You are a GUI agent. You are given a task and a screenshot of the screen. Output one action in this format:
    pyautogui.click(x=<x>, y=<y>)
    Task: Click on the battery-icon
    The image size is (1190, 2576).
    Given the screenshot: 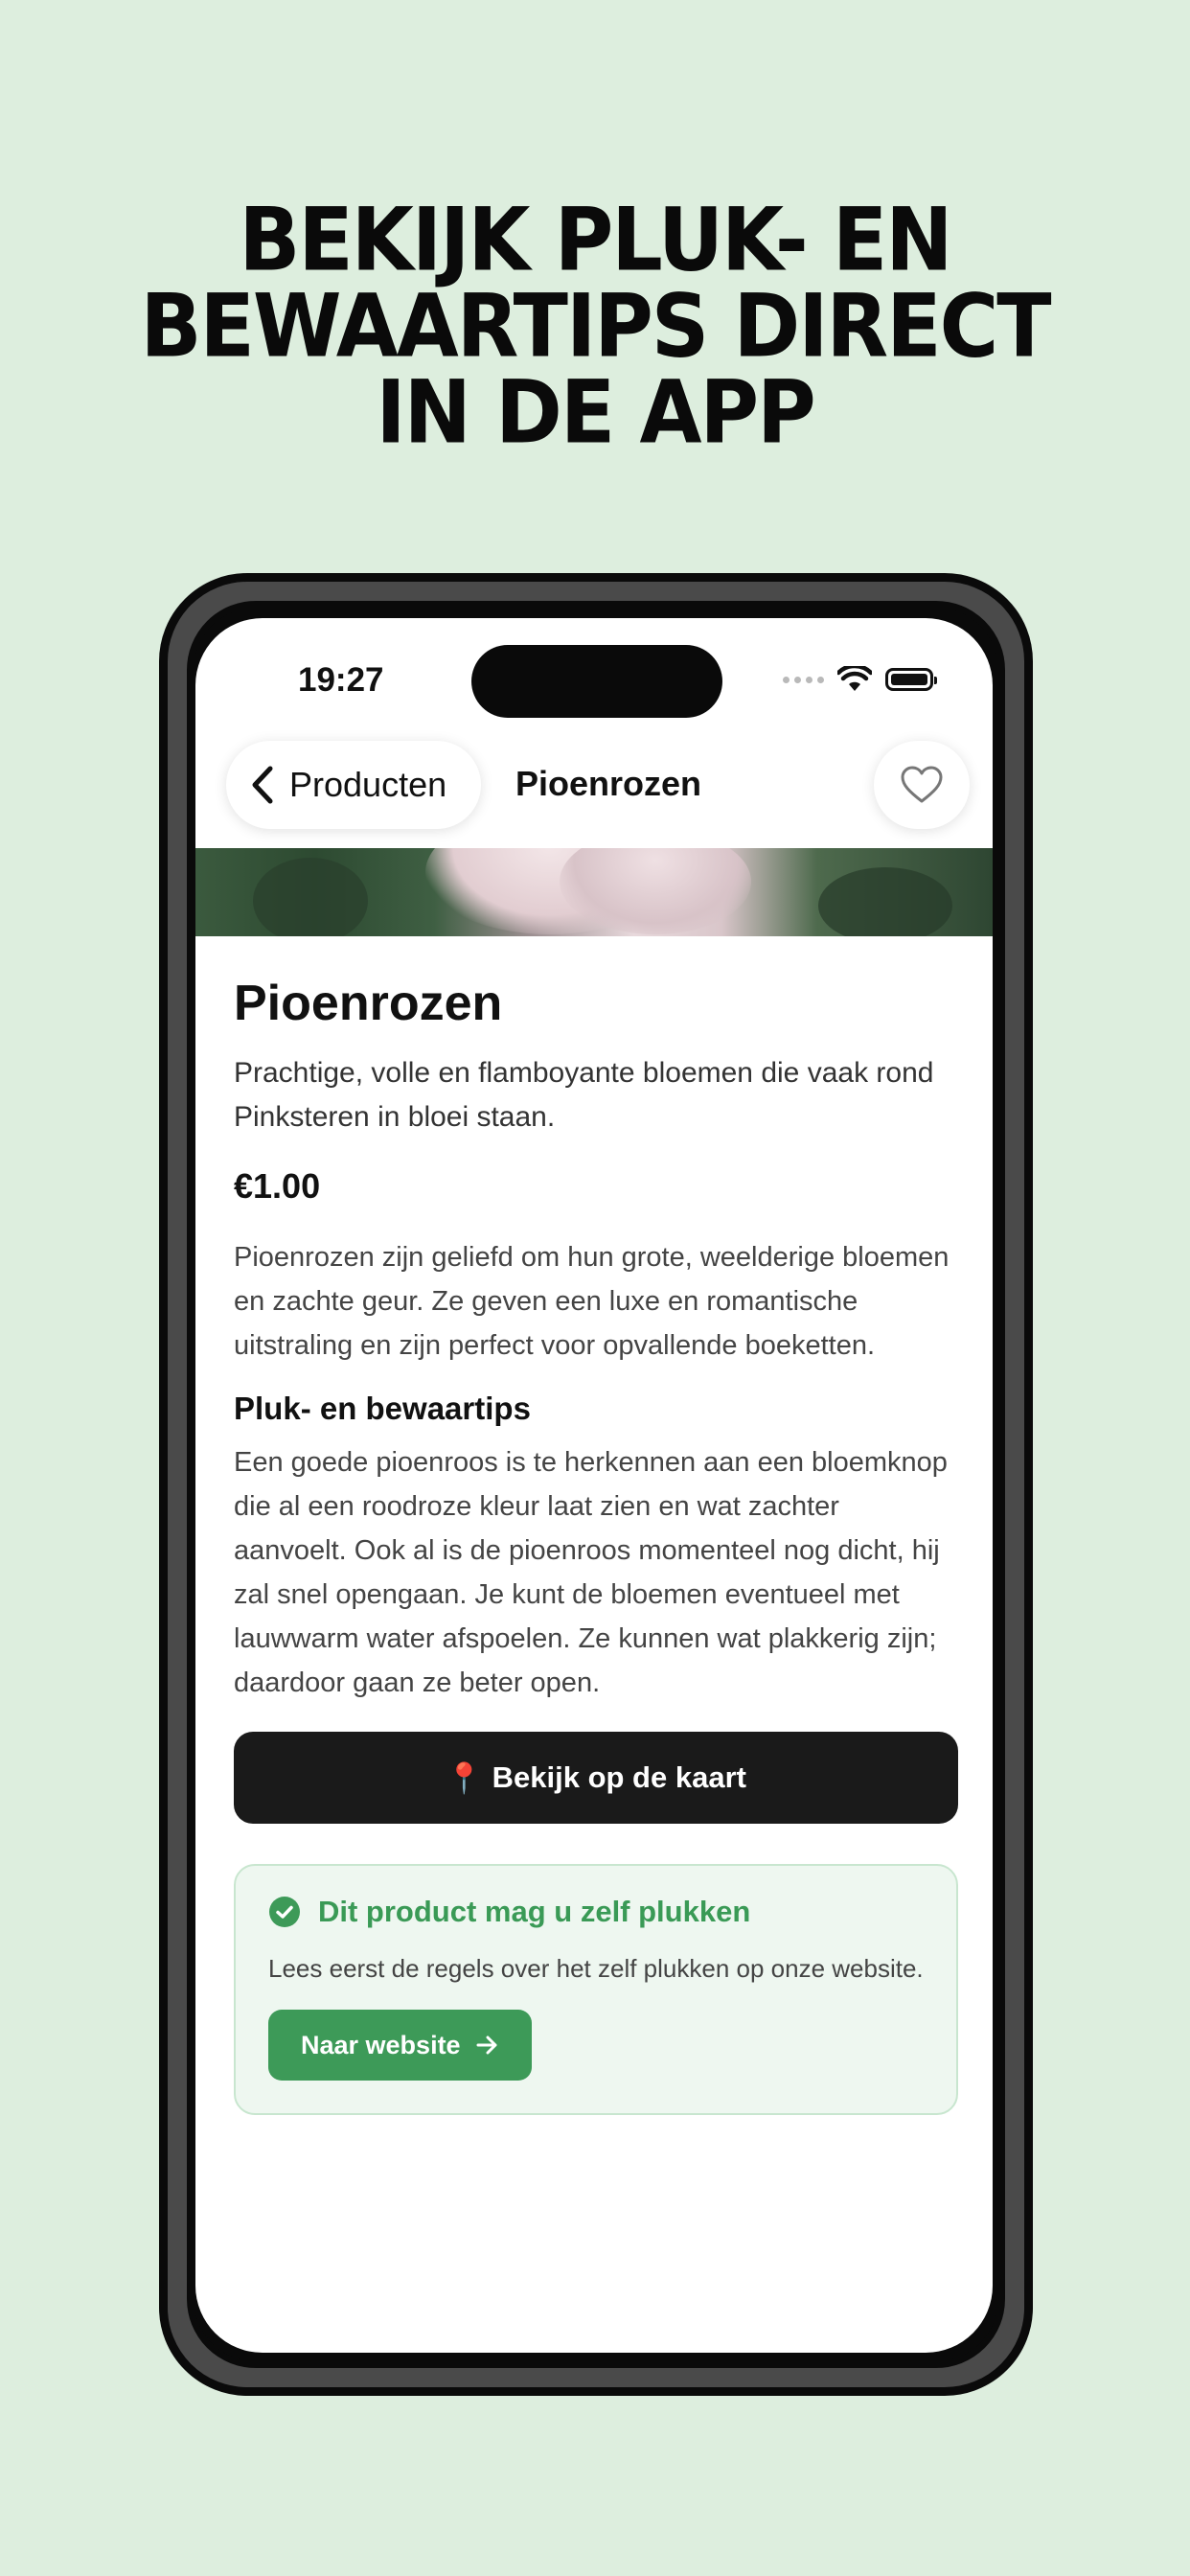 What is the action you would take?
    pyautogui.click(x=911, y=679)
    